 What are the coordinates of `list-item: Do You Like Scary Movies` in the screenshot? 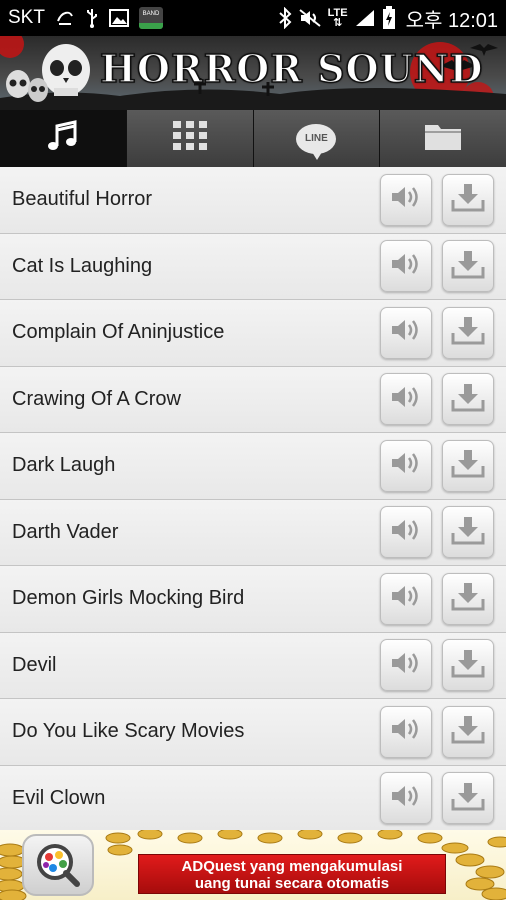 It's located at (253, 732).